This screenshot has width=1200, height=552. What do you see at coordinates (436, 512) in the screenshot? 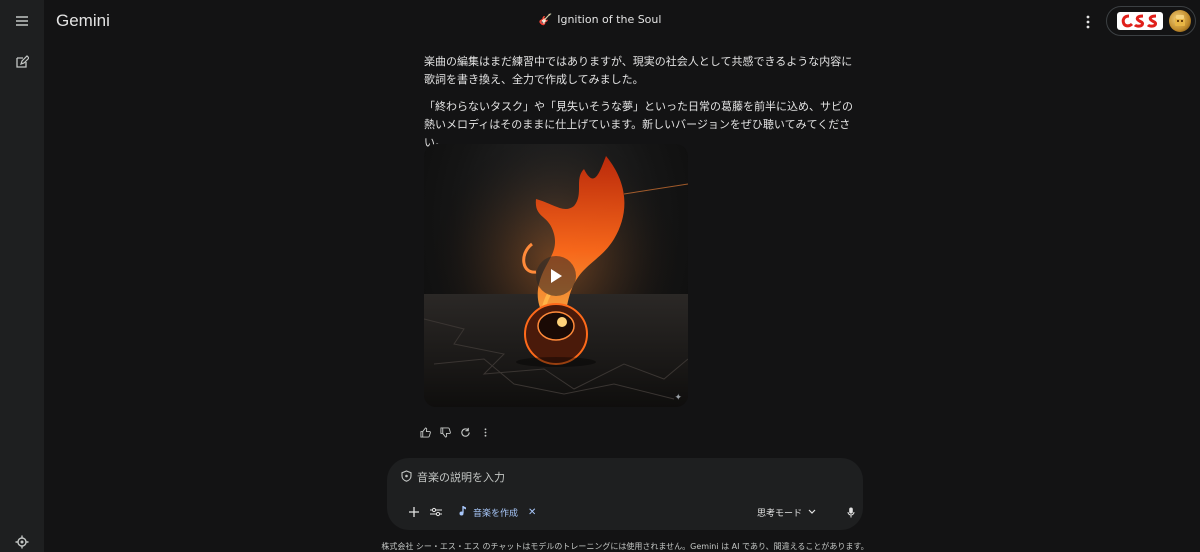
I see `tools-icon` at bounding box center [436, 512].